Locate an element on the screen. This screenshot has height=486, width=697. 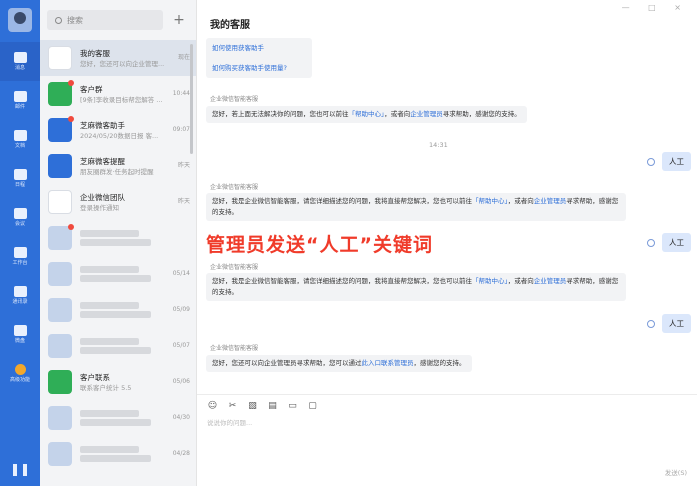
conversation-text: 企业微信团队 登录操作通知 is located at coordinates (122, 202).